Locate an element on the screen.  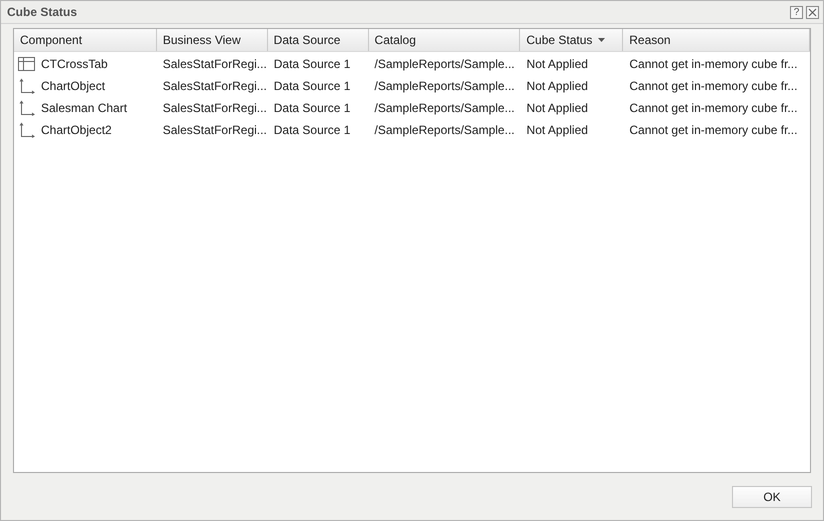
help-button: ? is located at coordinates (796, 12).